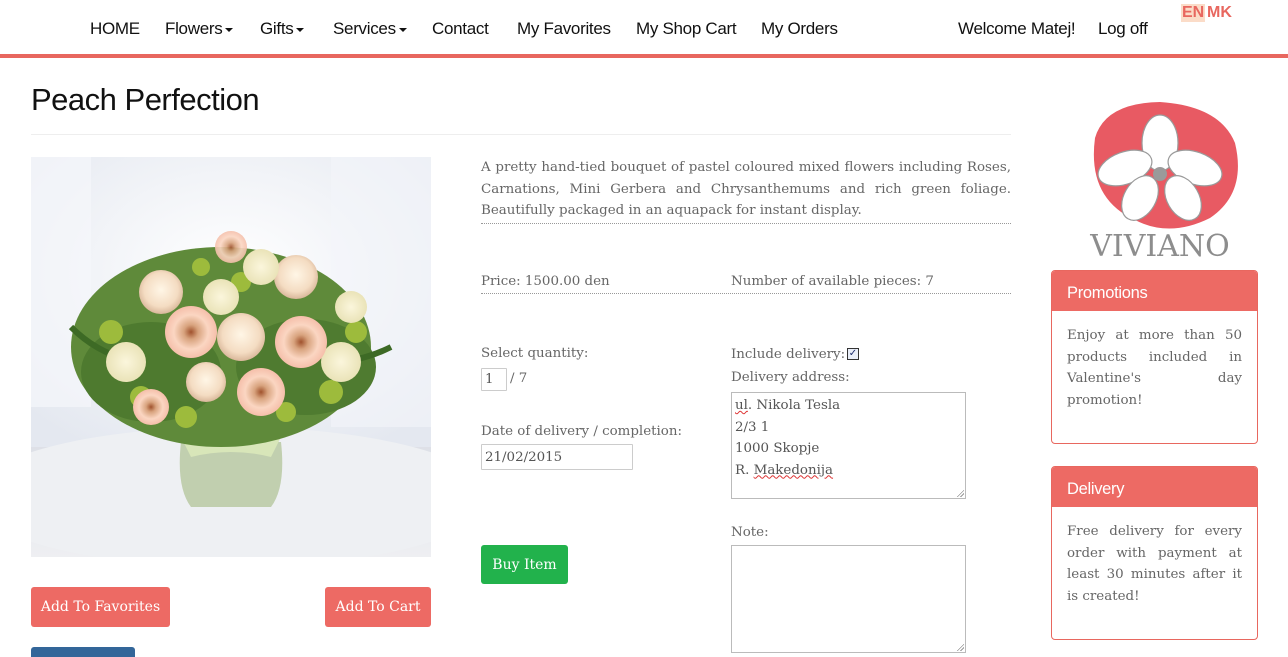 Image resolution: width=1288 pixels, height=657 pixels. Describe the element at coordinates (115, 29) in the screenshot. I see `nav-home-link: HOME` at that location.